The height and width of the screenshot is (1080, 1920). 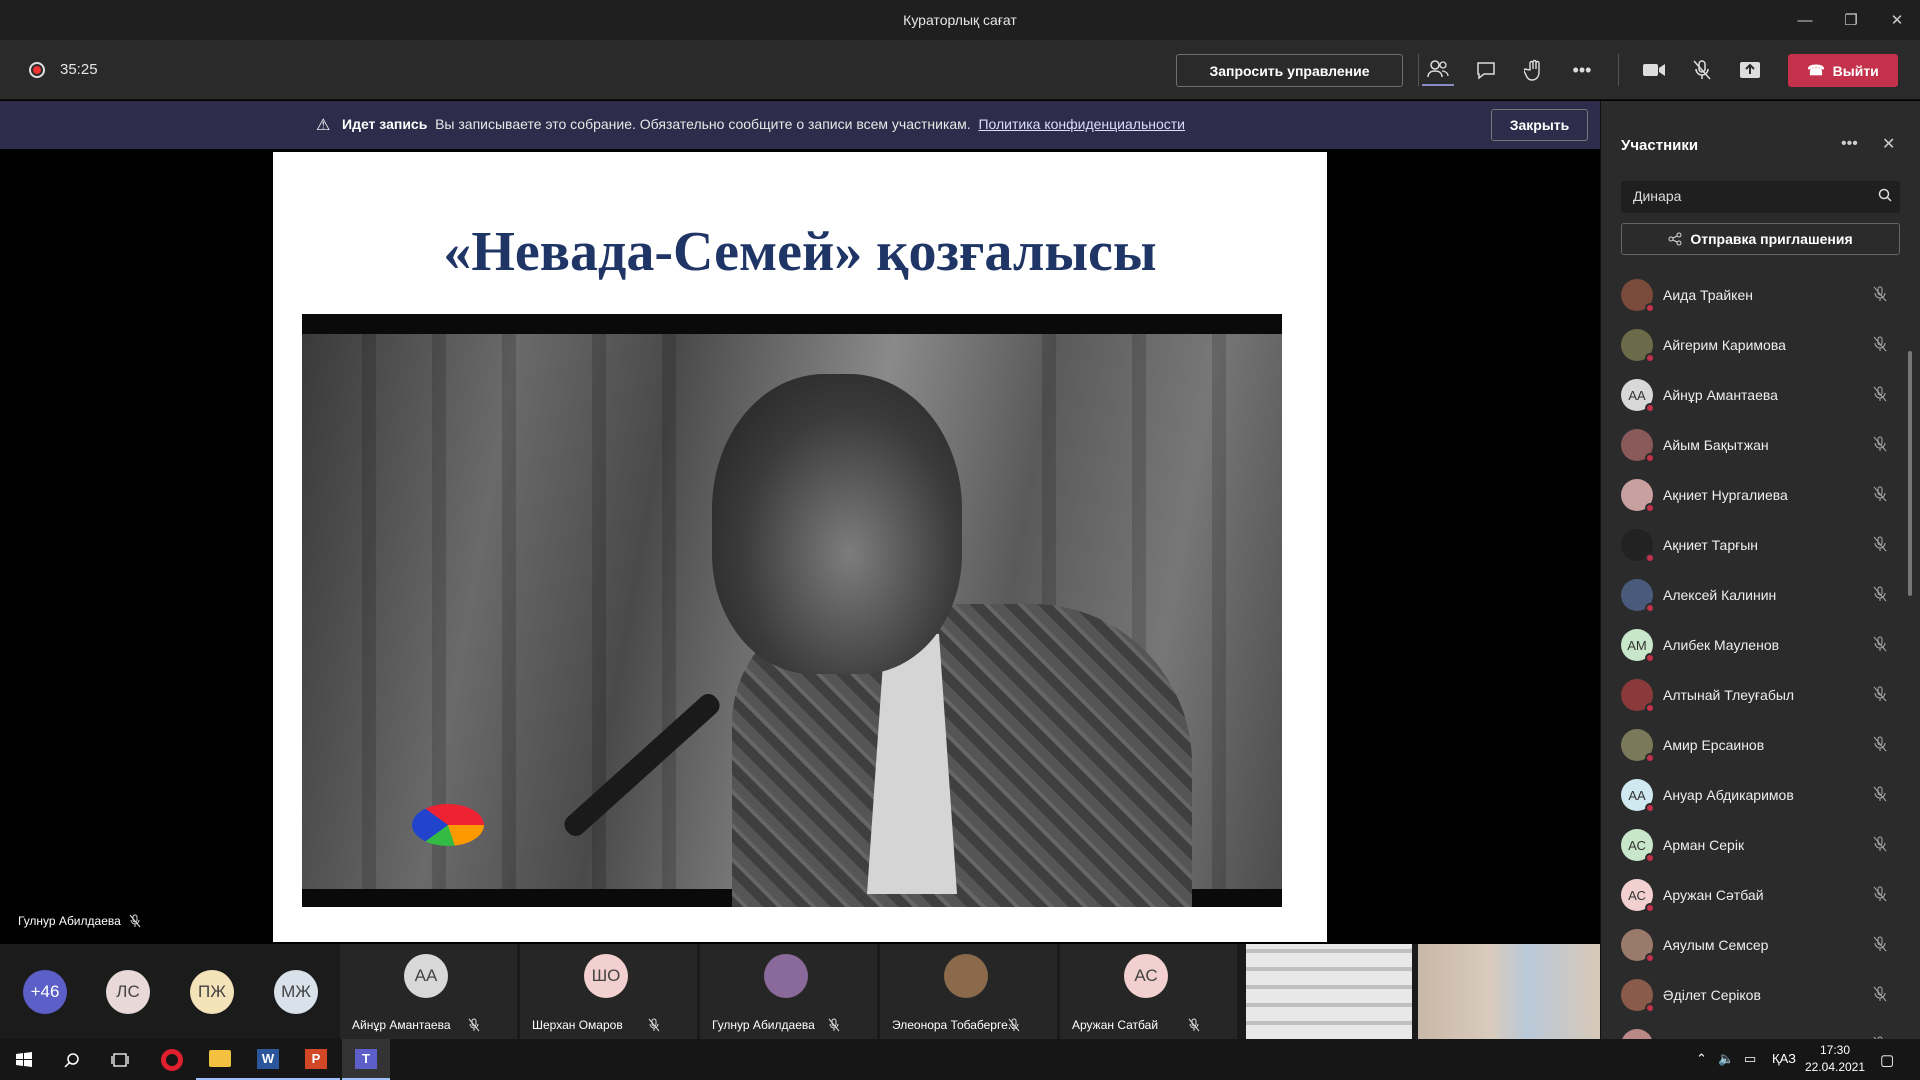 What do you see at coordinates (1760, 197) in the screenshot?
I see `participant-search-input: Динара` at bounding box center [1760, 197].